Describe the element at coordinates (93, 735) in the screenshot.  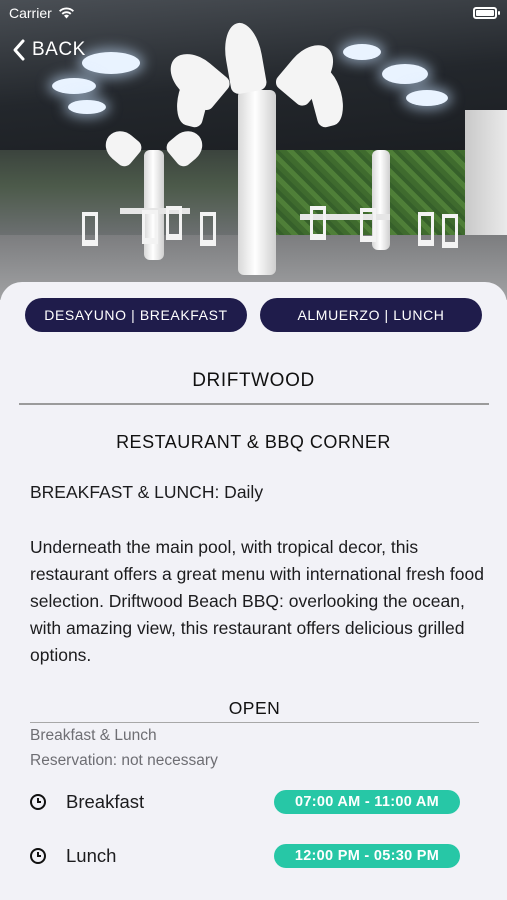
I see `meals-info: Breakfast & Lunch` at that location.